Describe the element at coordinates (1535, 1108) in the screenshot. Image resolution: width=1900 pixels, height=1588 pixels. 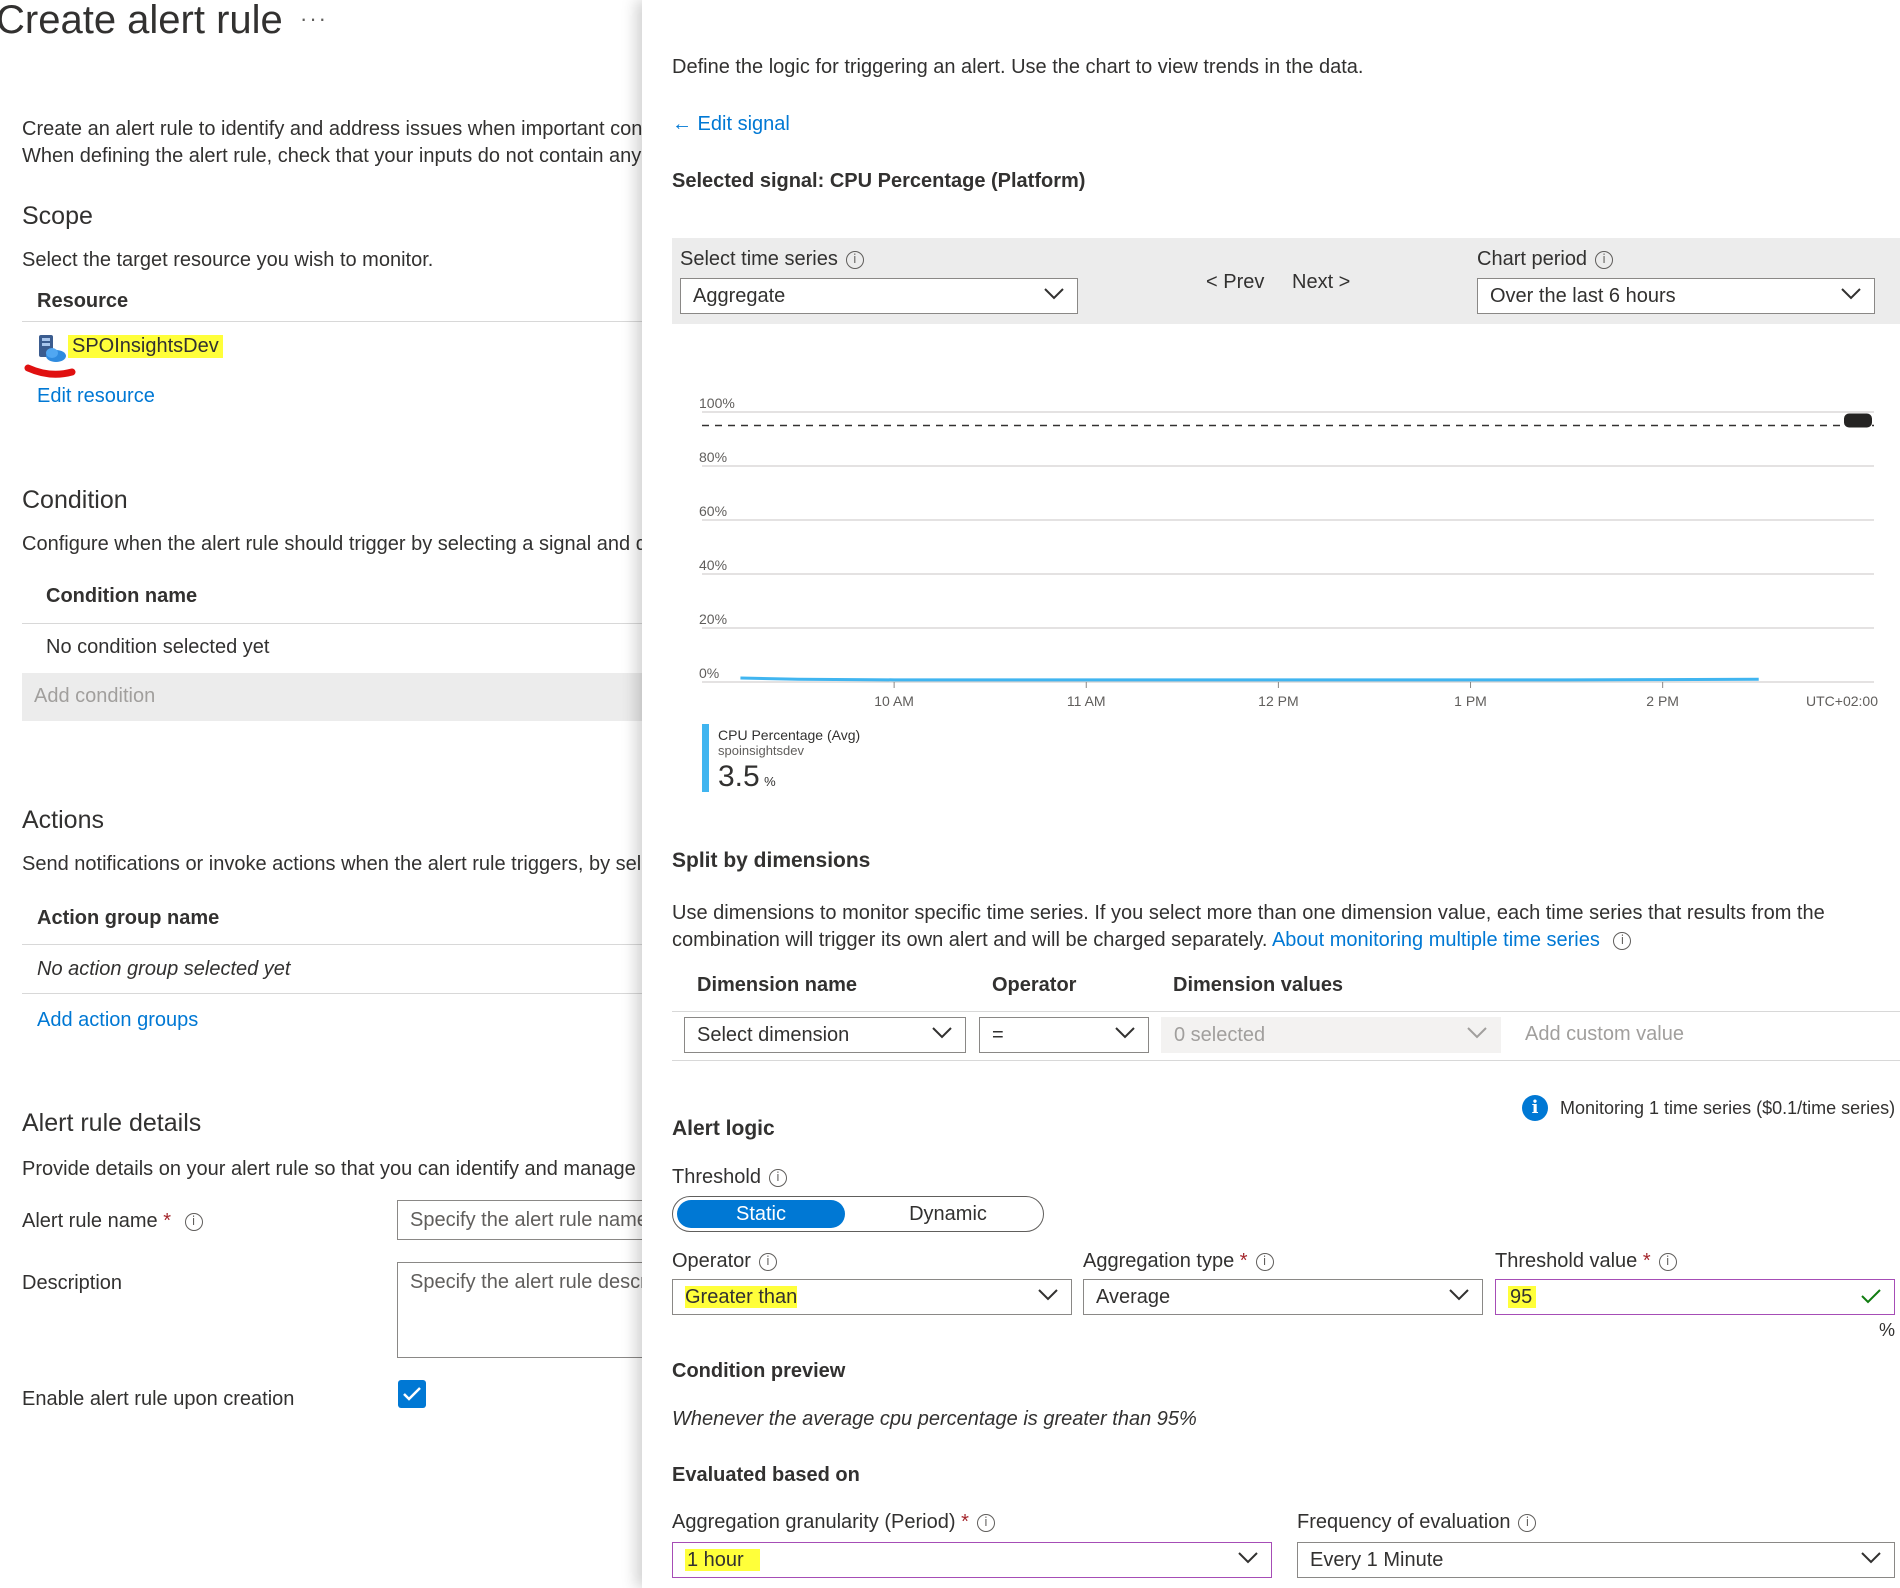
I see `info-filled-icon: i` at that location.